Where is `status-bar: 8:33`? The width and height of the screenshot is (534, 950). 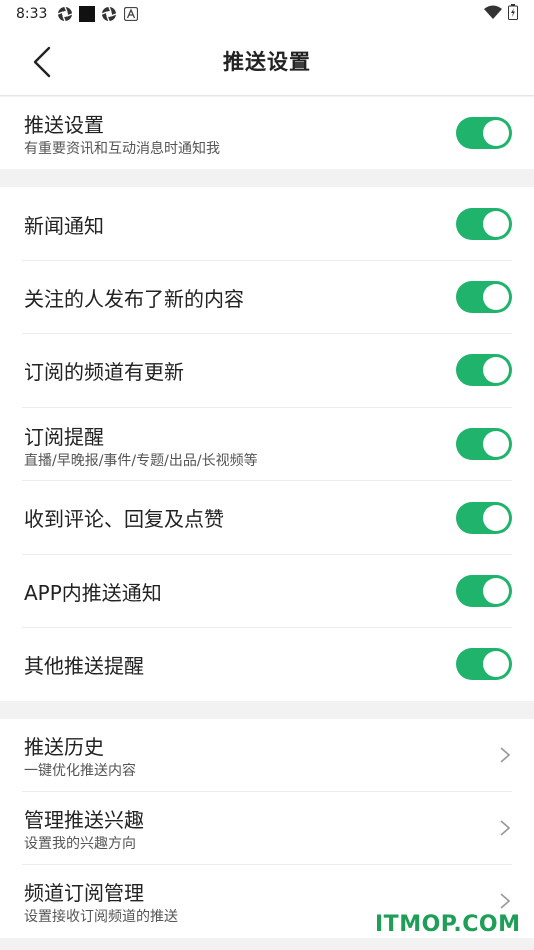
status-bar: 8:33 is located at coordinates (267, 14).